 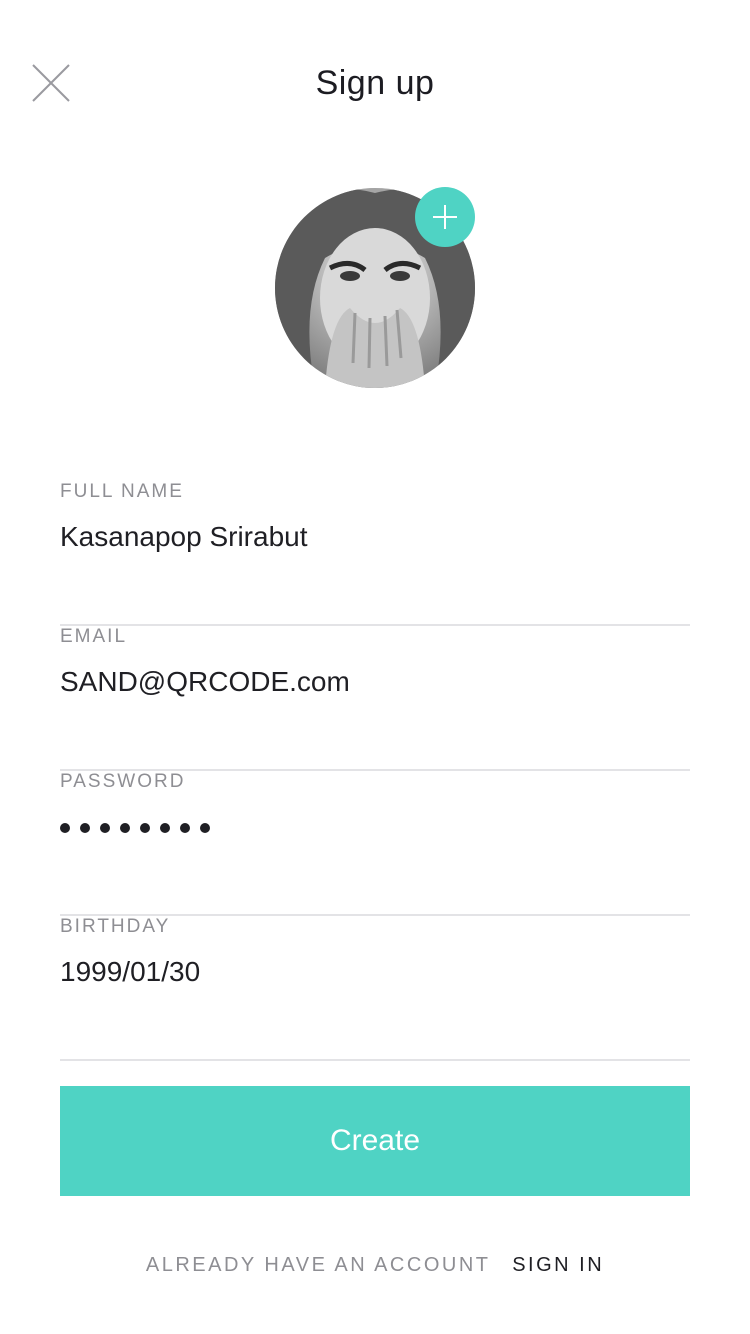 I want to click on password-field: PASSWORD, so click(x=375, y=843).